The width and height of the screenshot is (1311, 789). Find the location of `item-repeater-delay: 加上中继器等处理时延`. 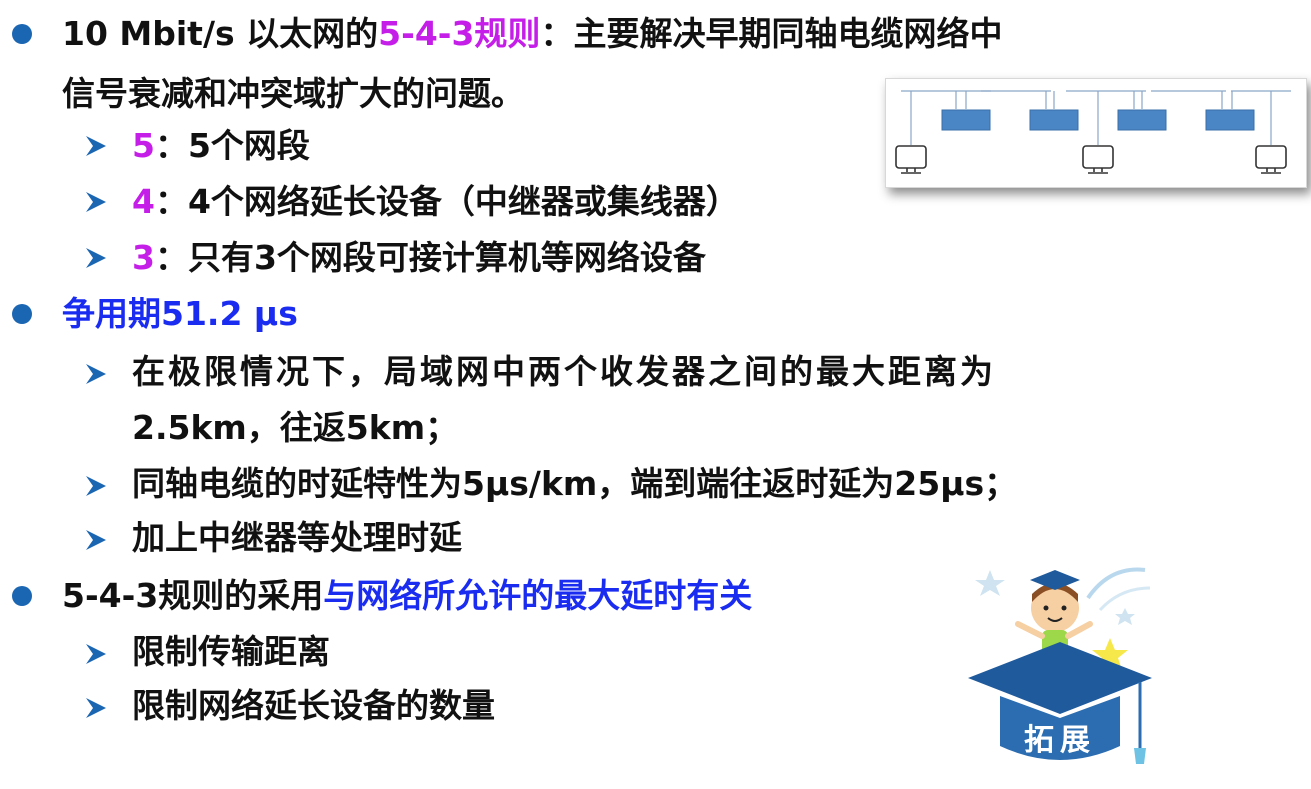

item-repeater-delay: 加上中继器等处理时延 is located at coordinates (297, 537).